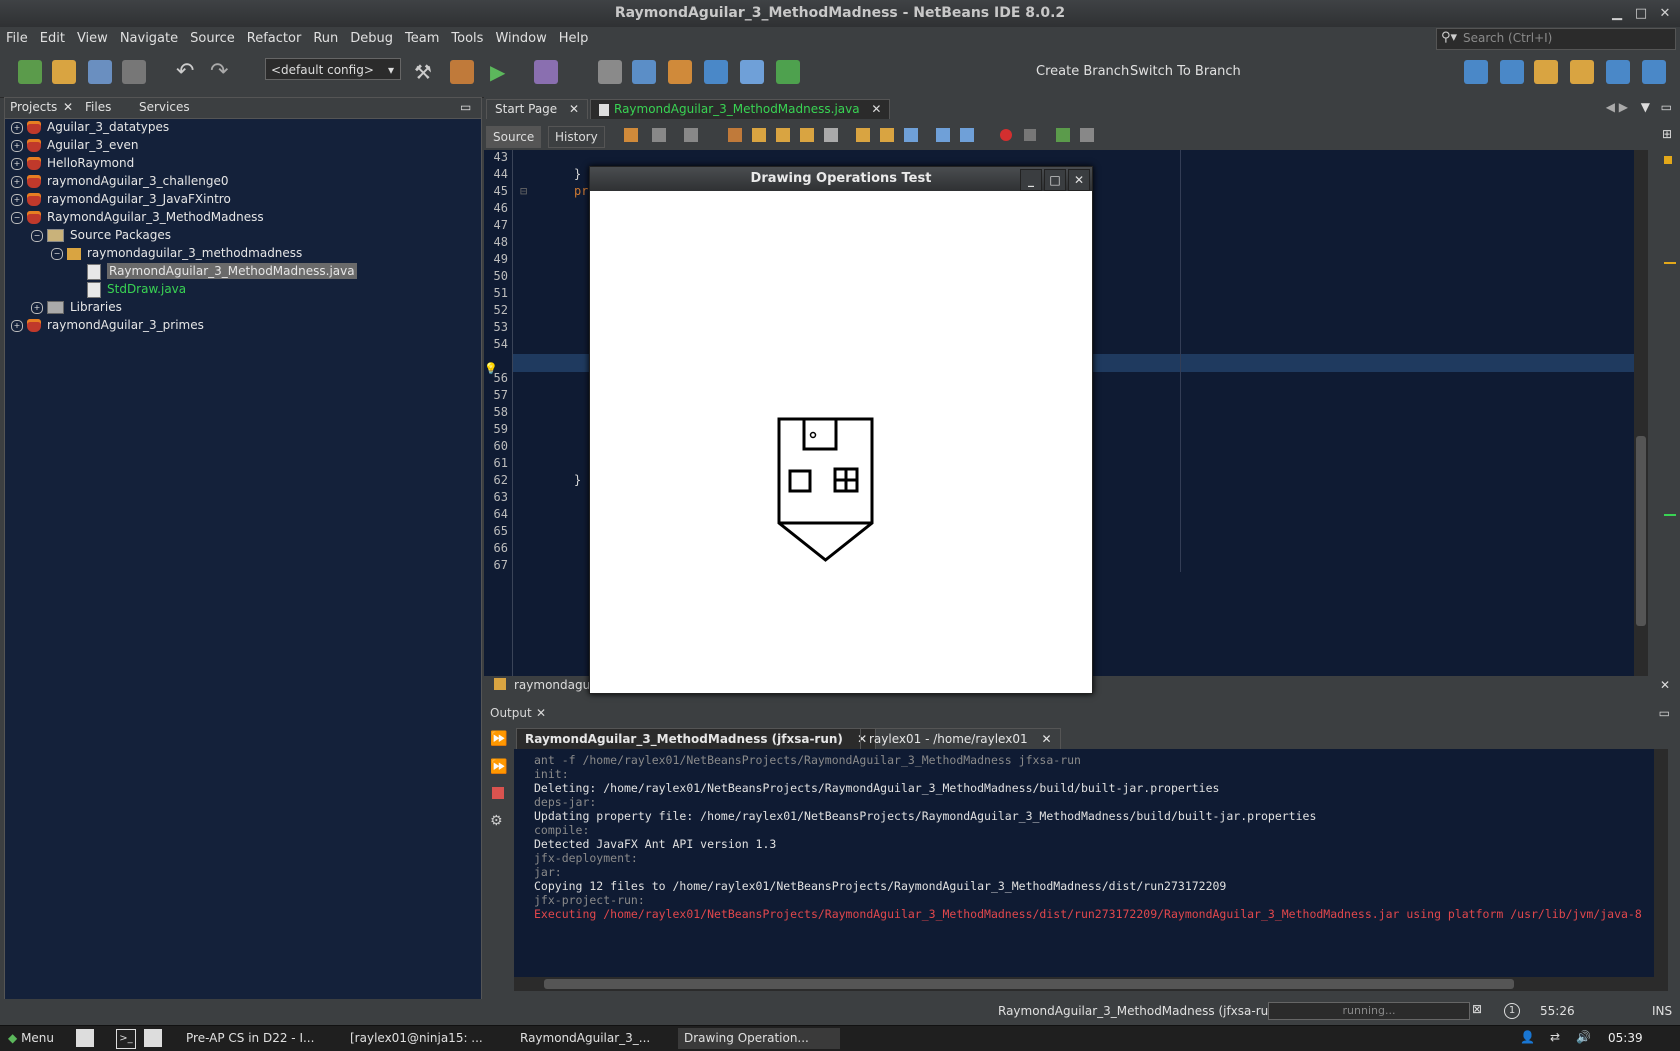  Describe the element at coordinates (134, 72) in the screenshot. I see `save-all-icon` at that location.